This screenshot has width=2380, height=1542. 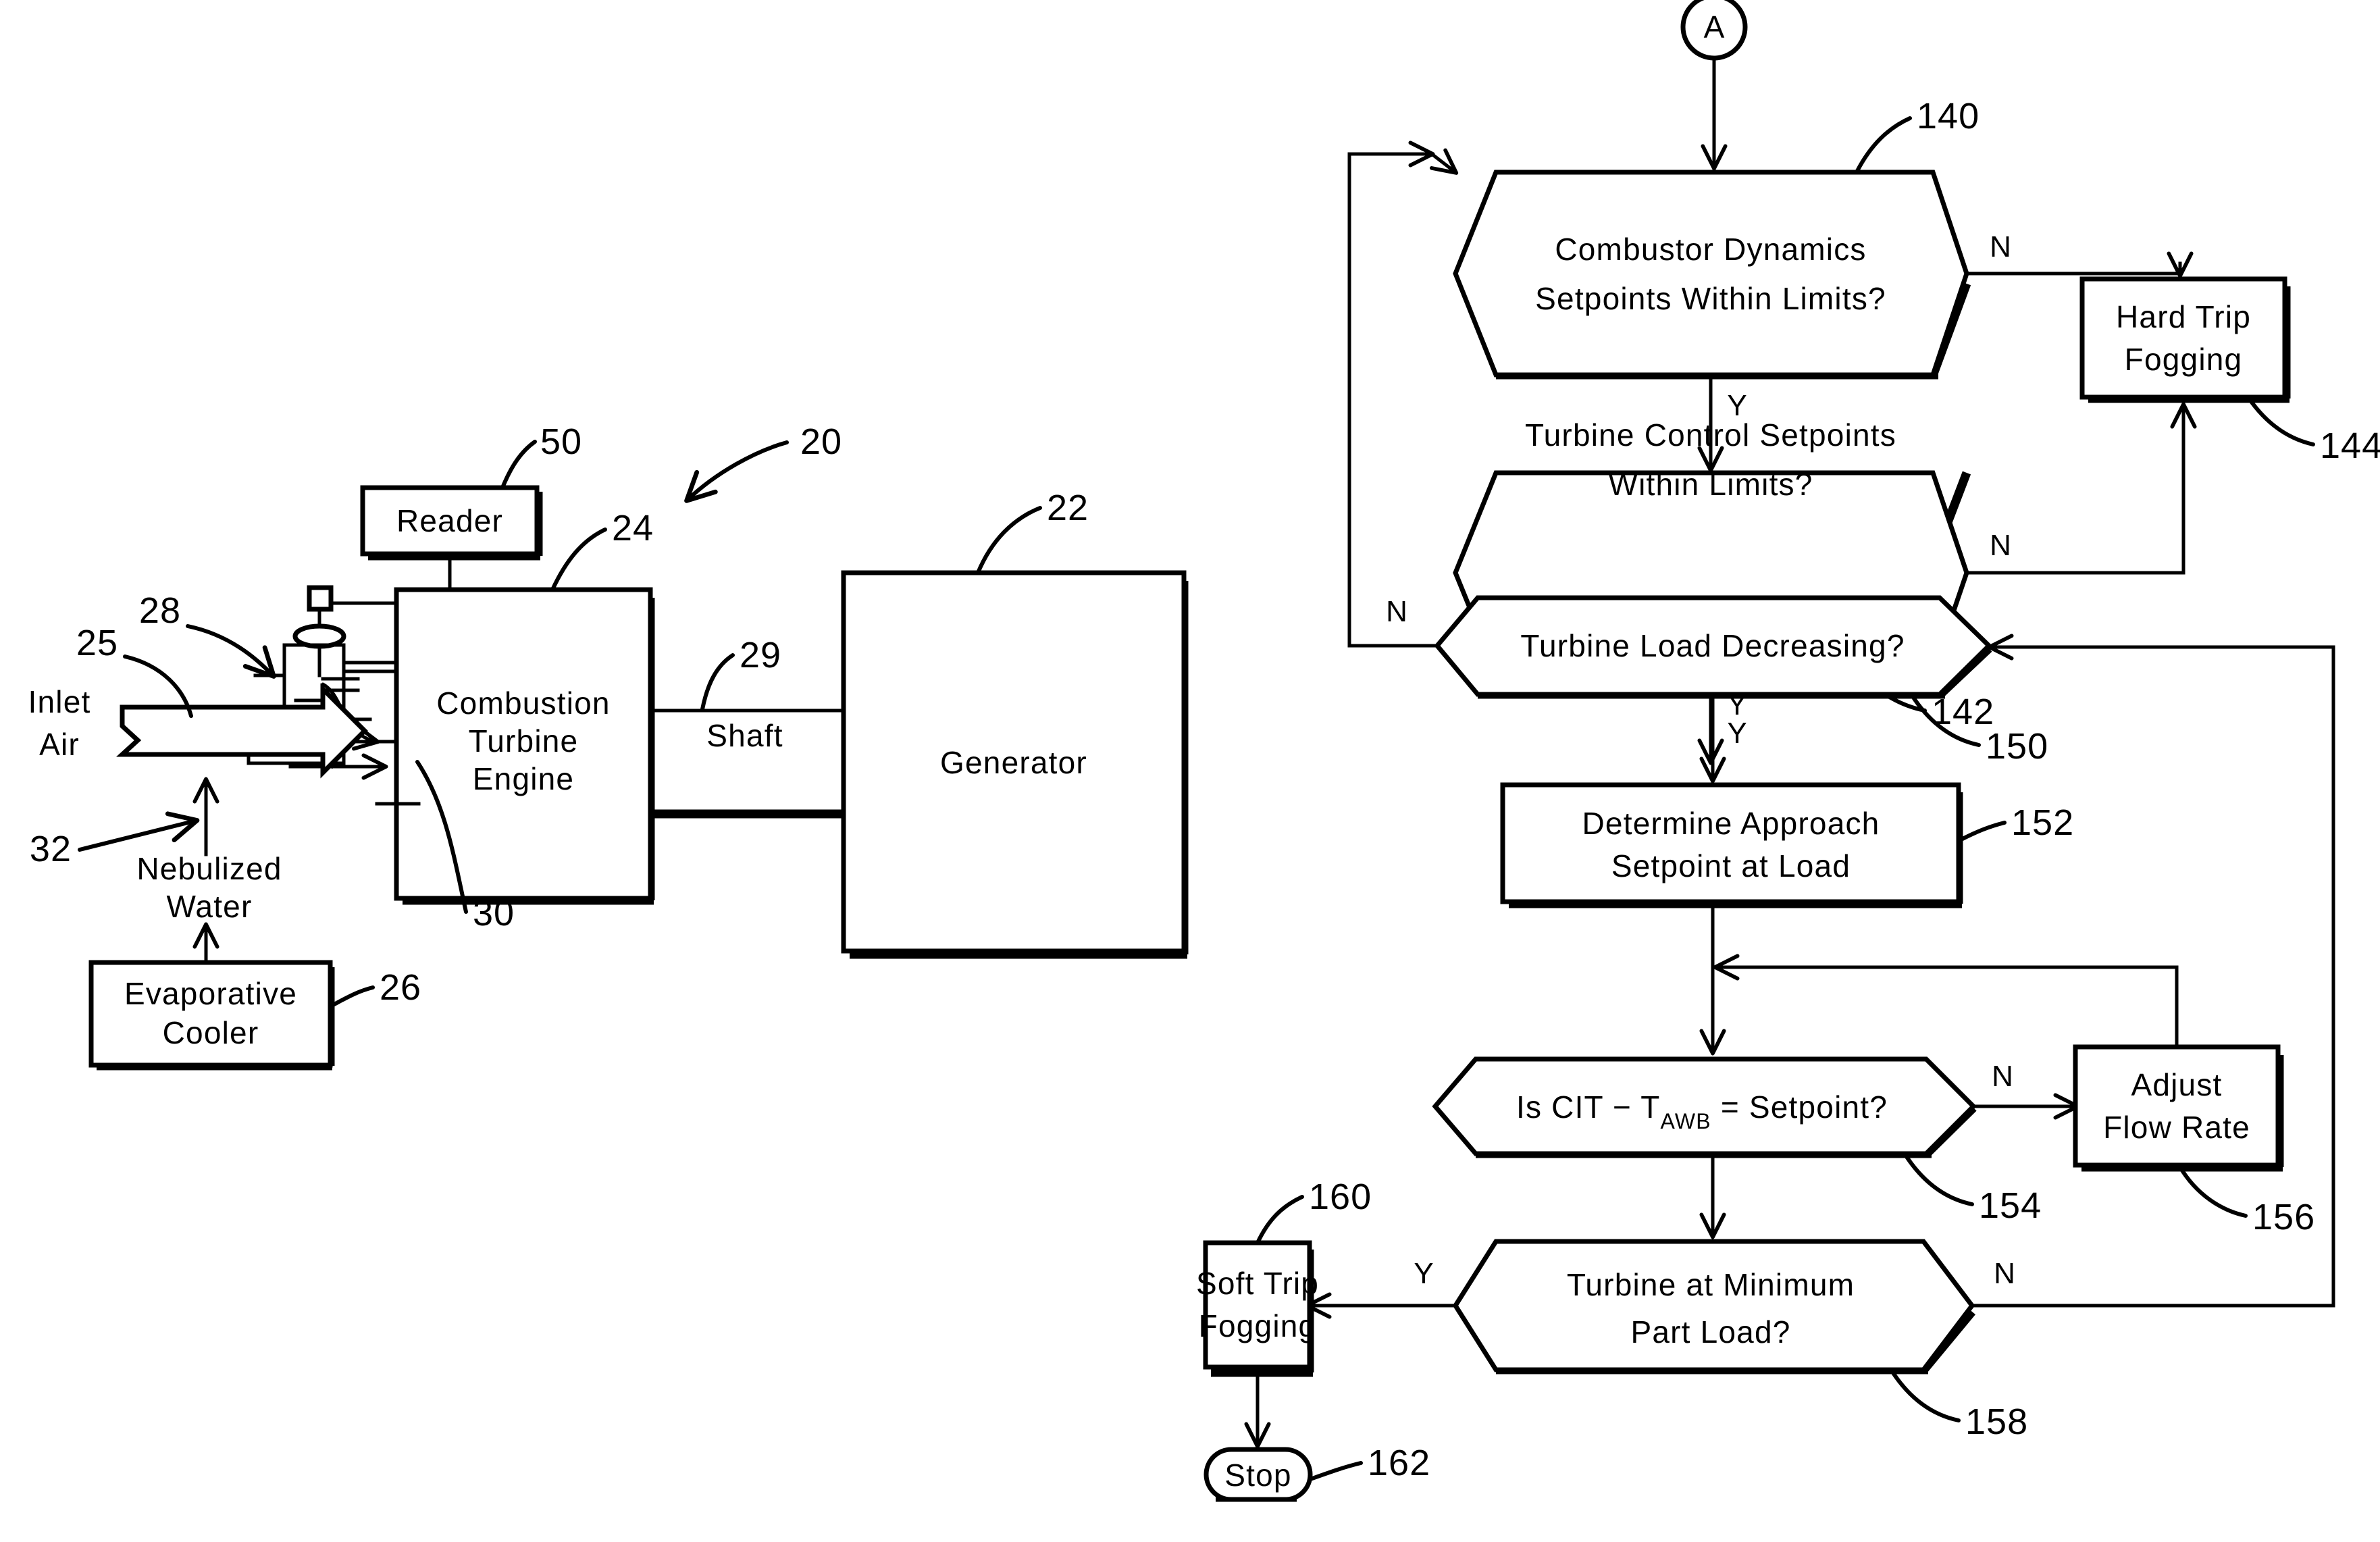 I want to click on engine-inlet-ref-30-label: 30, so click(x=494, y=913).